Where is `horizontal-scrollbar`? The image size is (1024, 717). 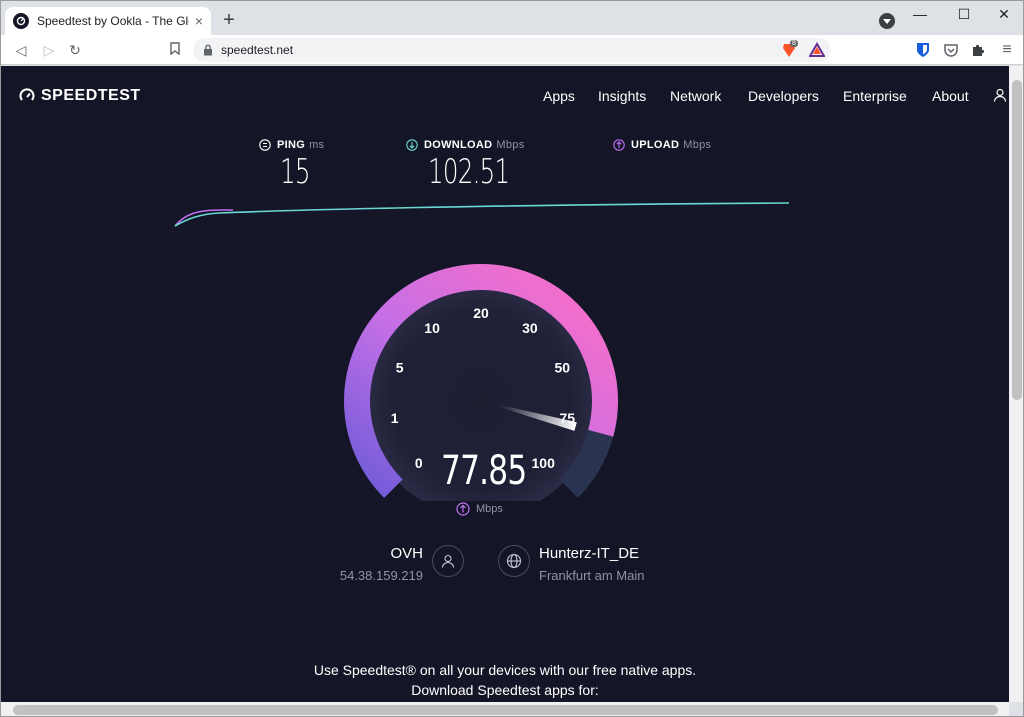
horizontal-scrollbar is located at coordinates (505, 709).